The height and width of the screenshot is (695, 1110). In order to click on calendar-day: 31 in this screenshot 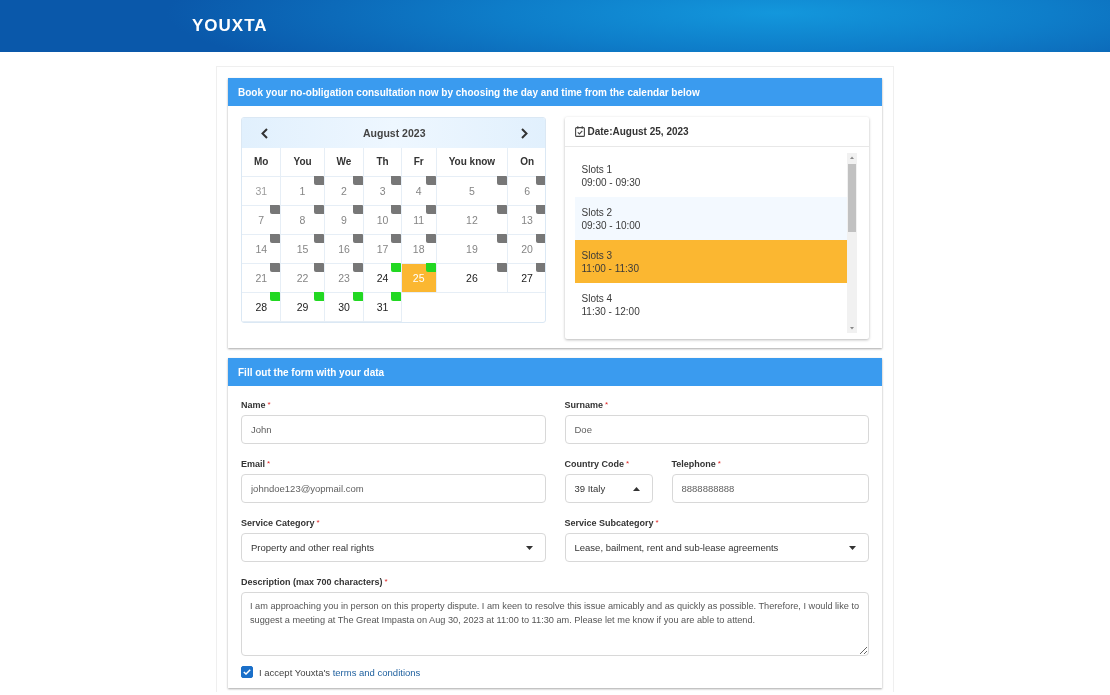, I will do `click(382, 306)`.